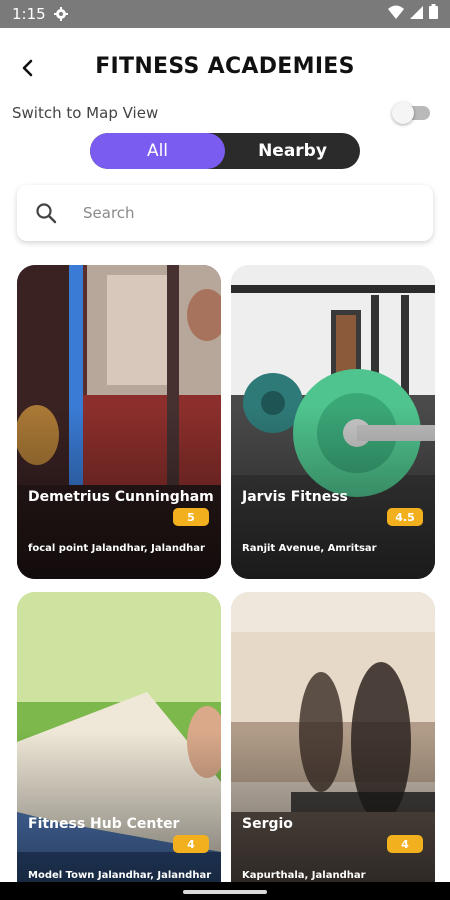 This screenshot has width=450, height=900. Describe the element at coordinates (157, 151) in the screenshot. I see `segment-all: All` at that location.